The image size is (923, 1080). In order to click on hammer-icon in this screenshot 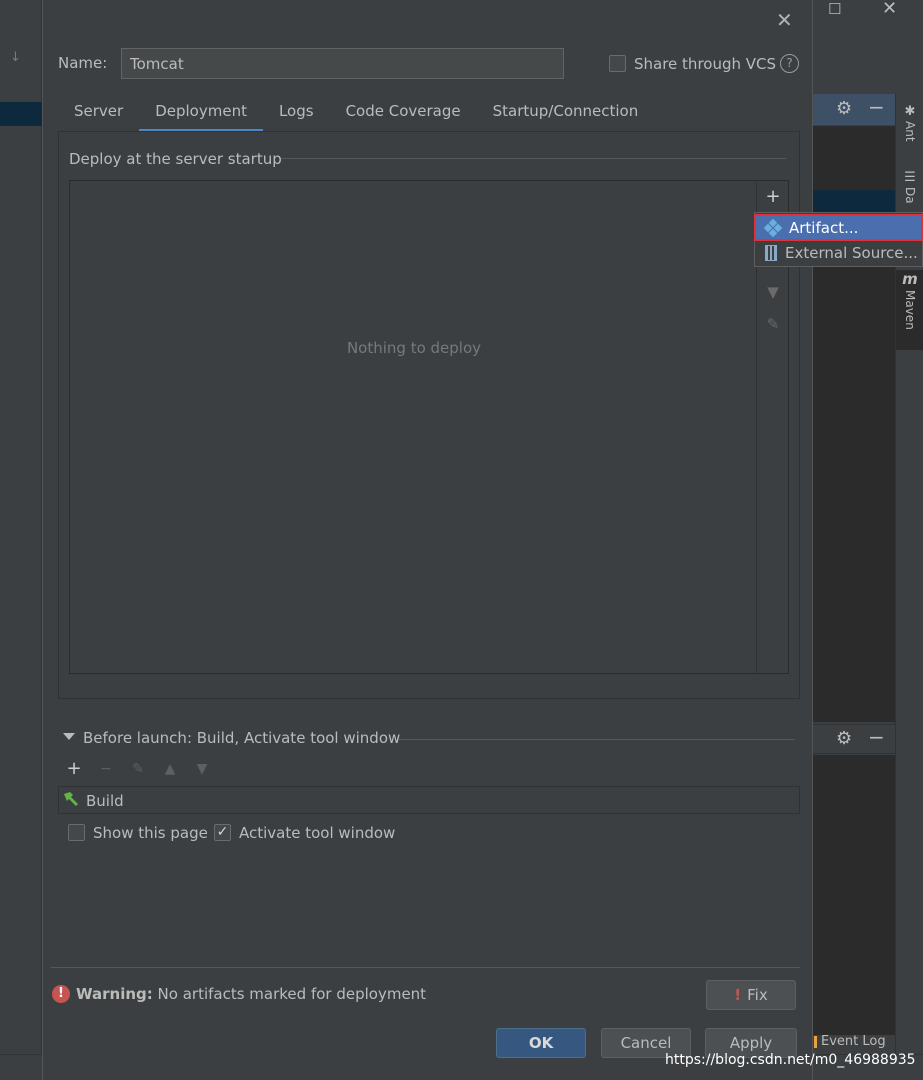, I will do `click(72, 800)`.